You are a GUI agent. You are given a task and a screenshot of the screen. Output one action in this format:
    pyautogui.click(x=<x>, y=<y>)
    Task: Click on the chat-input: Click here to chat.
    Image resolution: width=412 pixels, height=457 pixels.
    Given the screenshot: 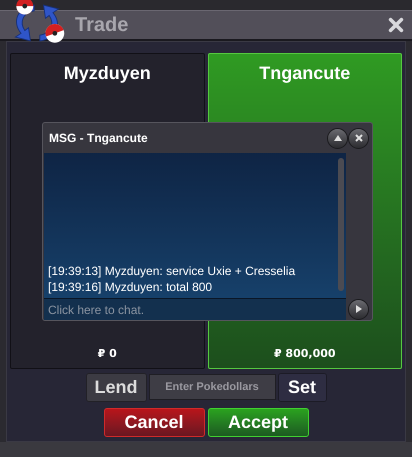 What is the action you would take?
    pyautogui.click(x=195, y=309)
    